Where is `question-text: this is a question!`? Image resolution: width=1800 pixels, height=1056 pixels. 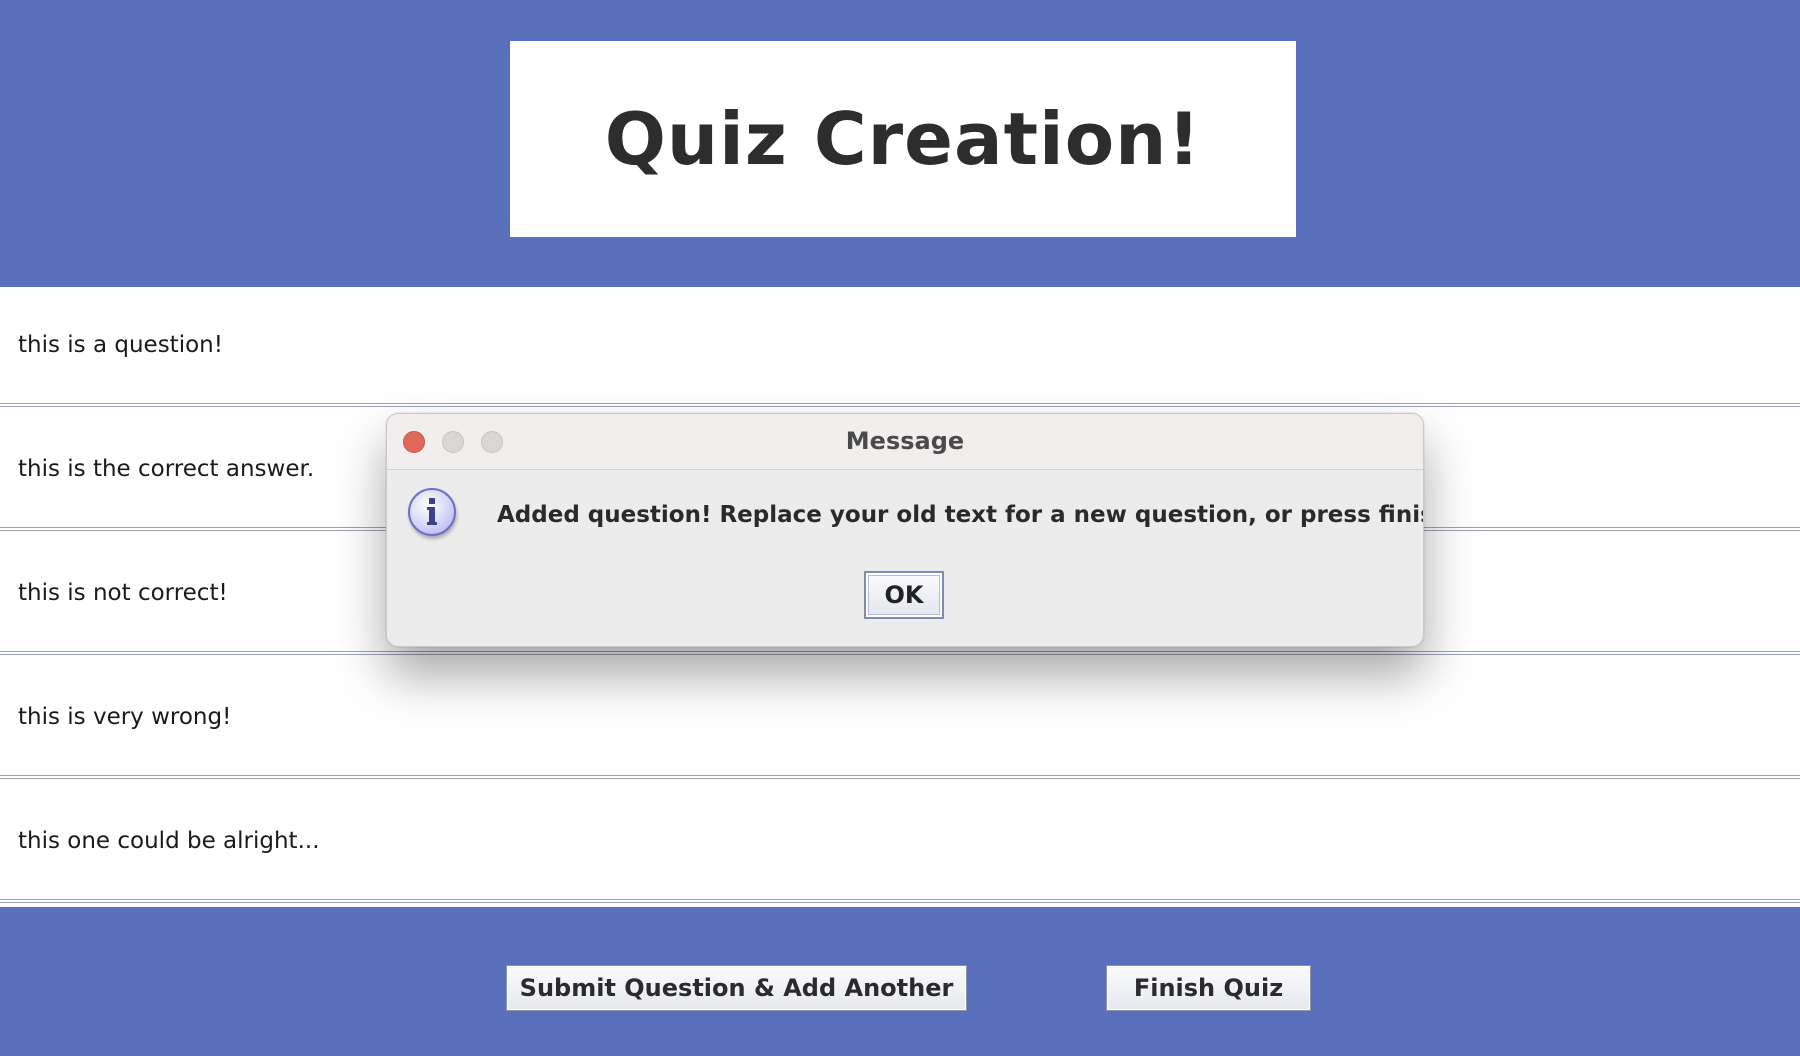
question-text: this is a question! is located at coordinates (120, 345).